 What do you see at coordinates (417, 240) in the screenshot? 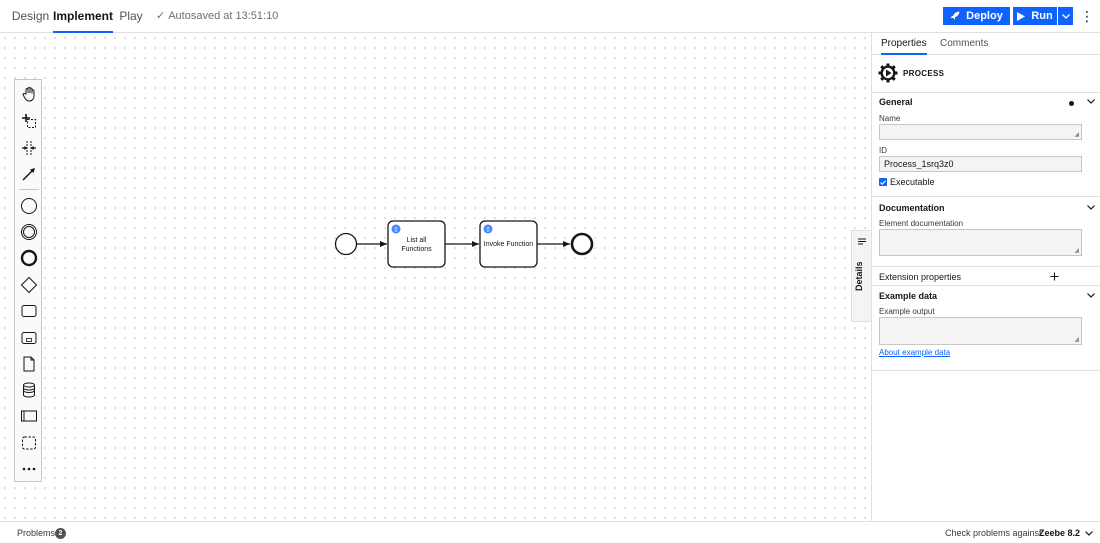
I see `task1-label-line1: List all` at bounding box center [417, 240].